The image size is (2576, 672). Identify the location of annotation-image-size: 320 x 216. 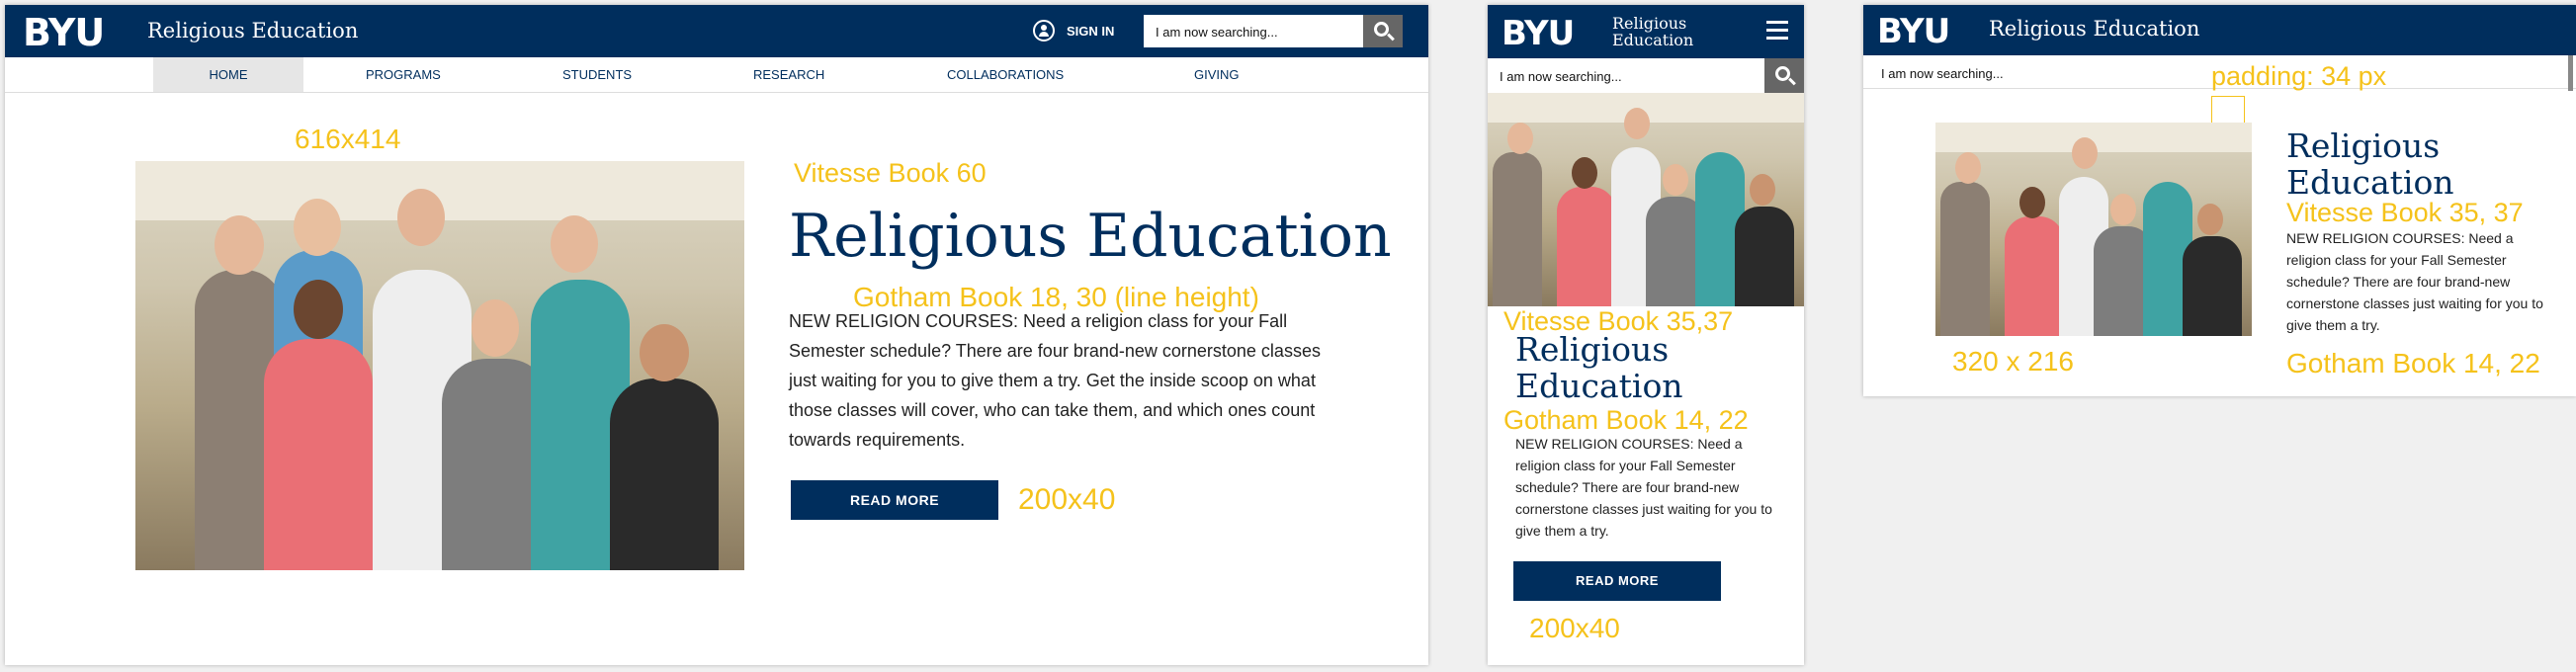
(2013, 361).